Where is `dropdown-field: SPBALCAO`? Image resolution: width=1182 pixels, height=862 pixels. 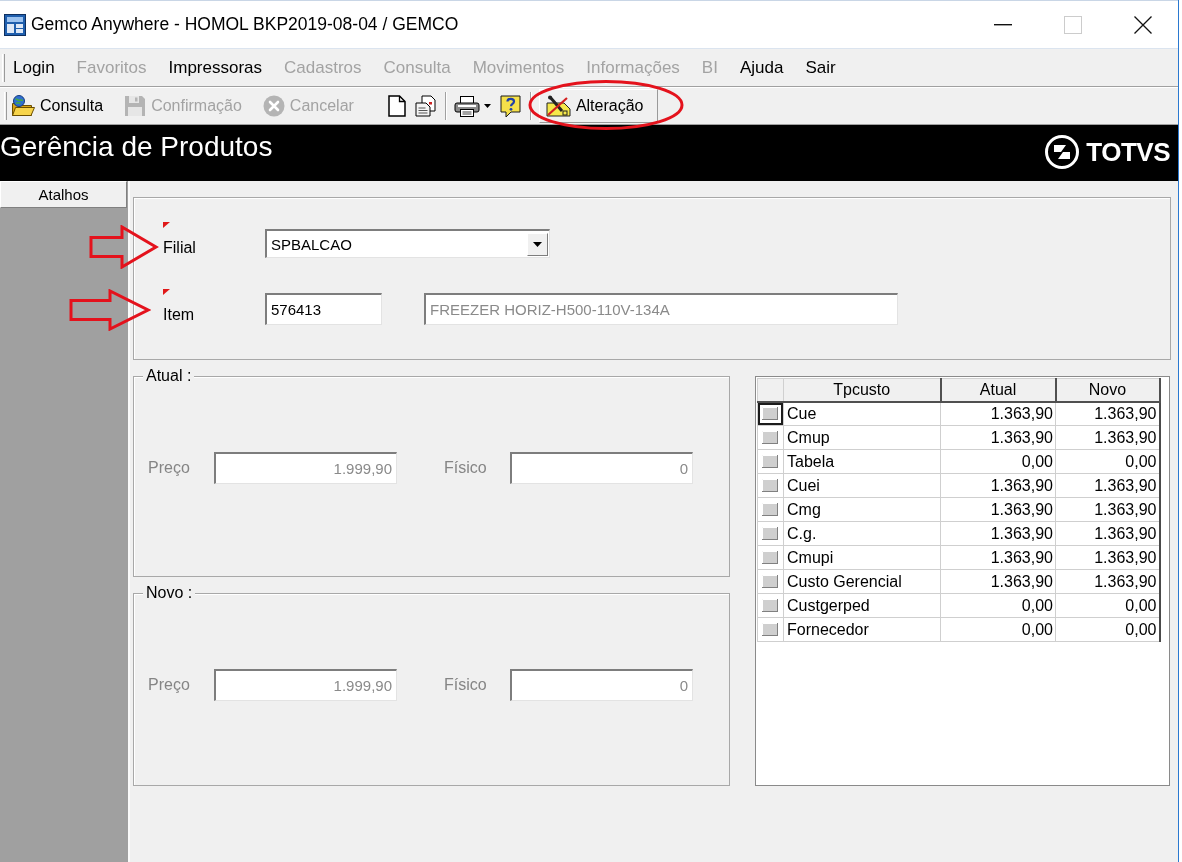 dropdown-field: SPBALCAO is located at coordinates (407, 243).